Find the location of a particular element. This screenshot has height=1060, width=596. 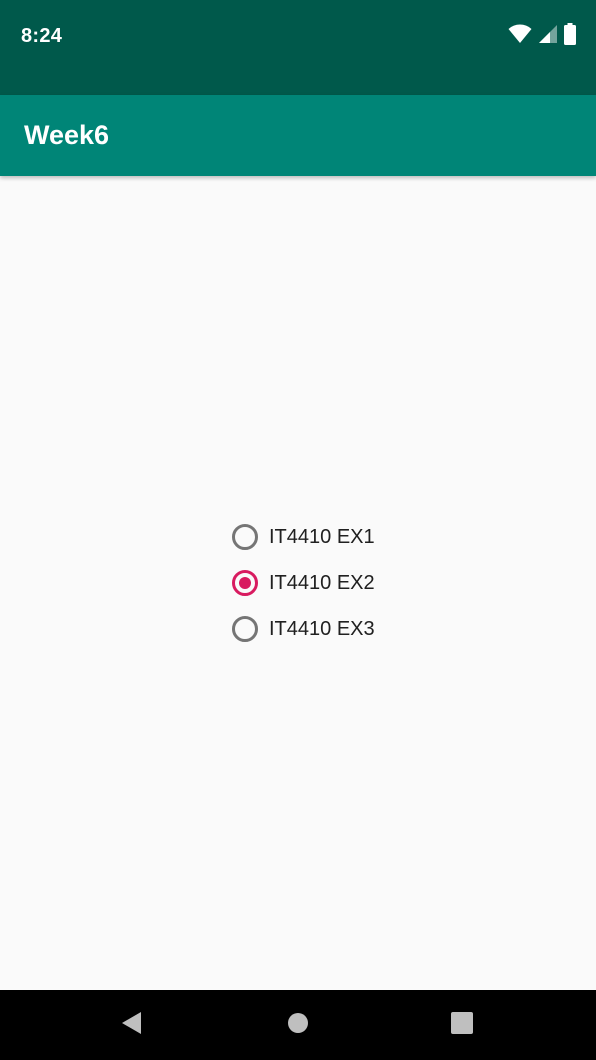

radio-option-ex2: IT4410 EX2 is located at coordinates (314, 583).